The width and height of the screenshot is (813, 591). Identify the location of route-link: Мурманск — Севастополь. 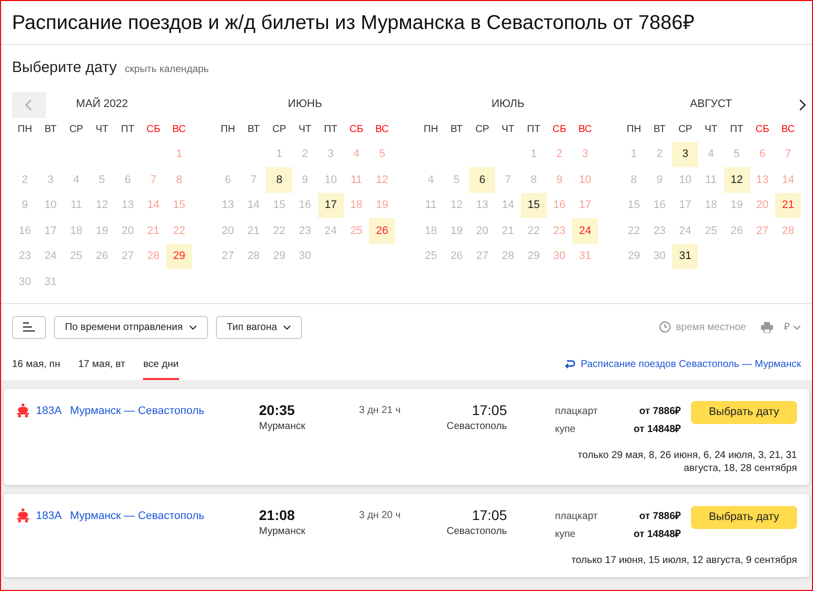
(164, 410).